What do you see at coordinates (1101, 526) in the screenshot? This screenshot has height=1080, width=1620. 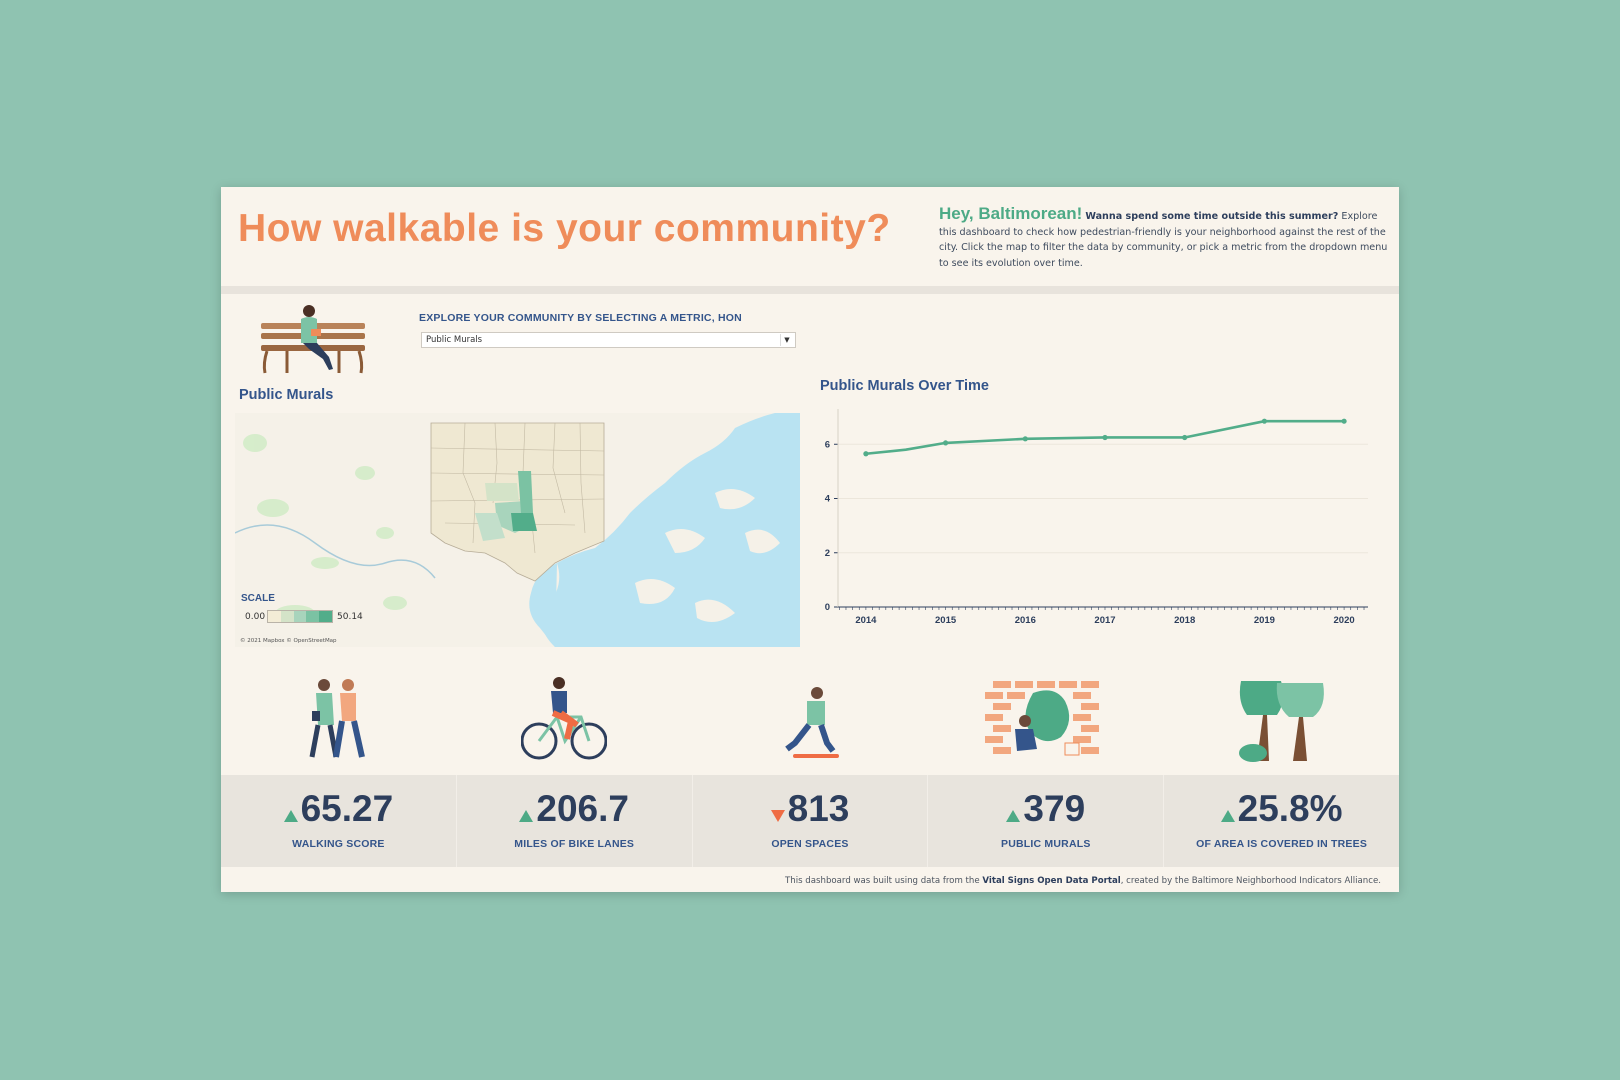 I see `line-chart: 0 2 4 6 2014 2015 2016 2017 2018 2019 2020` at bounding box center [1101, 526].